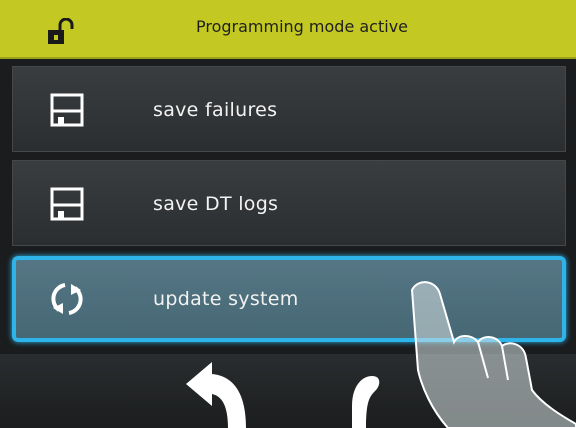 Image resolution: width=576 pixels, height=428 pixels. Describe the element at coordinates (493, 354) in the screenshot. I see `pointing-hand-icon` at that location.